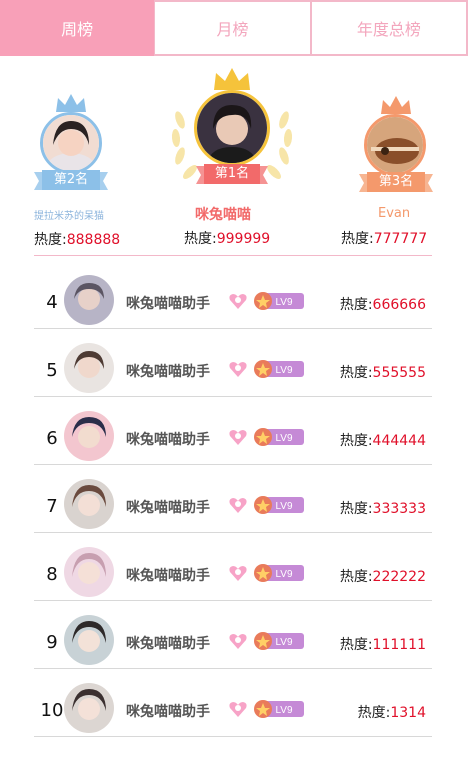 This screenshot has height=762, width=468. What do you see at coordinates (52, 302) in the screenshot?
I see `rank-number: 4` at bounding box center [52, 302].